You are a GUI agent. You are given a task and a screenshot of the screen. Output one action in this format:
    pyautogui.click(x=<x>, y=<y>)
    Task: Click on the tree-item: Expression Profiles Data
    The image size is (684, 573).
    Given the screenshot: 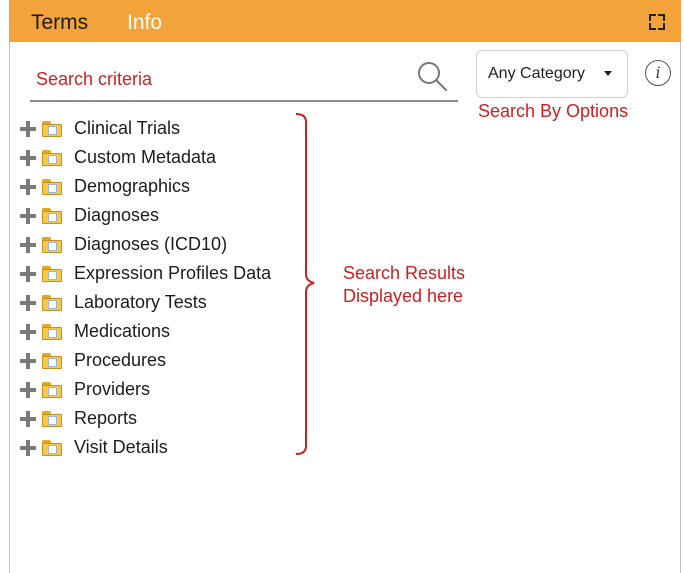 What is the action you would take?
    pyautogui.click(x=145, y=273)
    